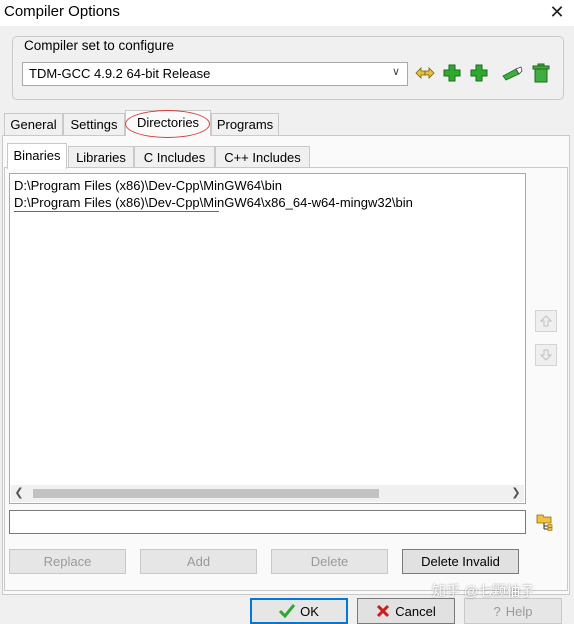  I want to click on annotation-underline, so click(116, 211).